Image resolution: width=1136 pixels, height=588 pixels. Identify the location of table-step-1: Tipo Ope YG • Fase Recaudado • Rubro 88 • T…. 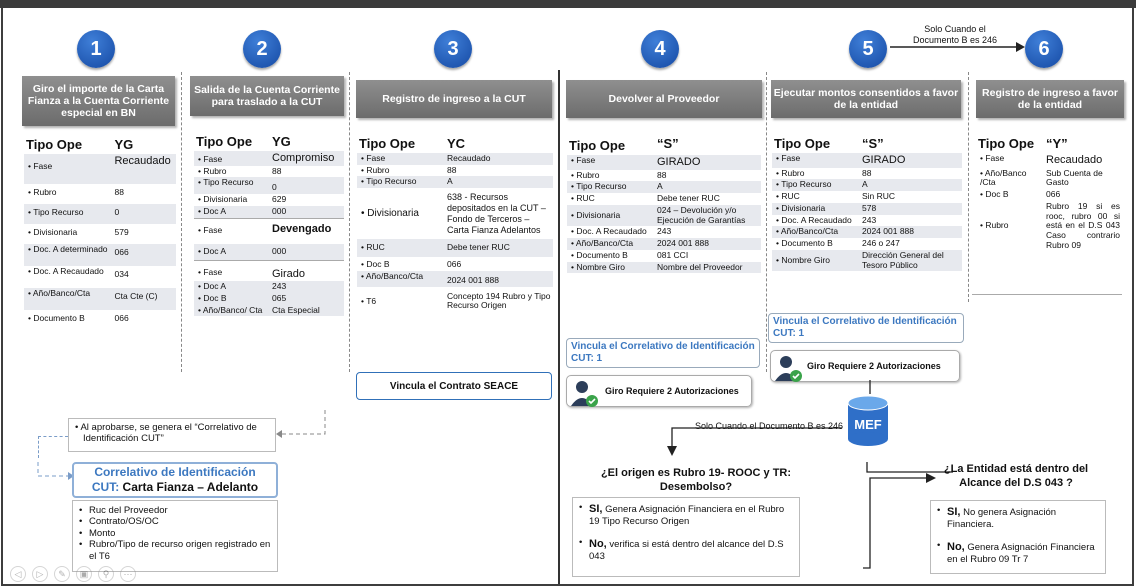
(100, 233).